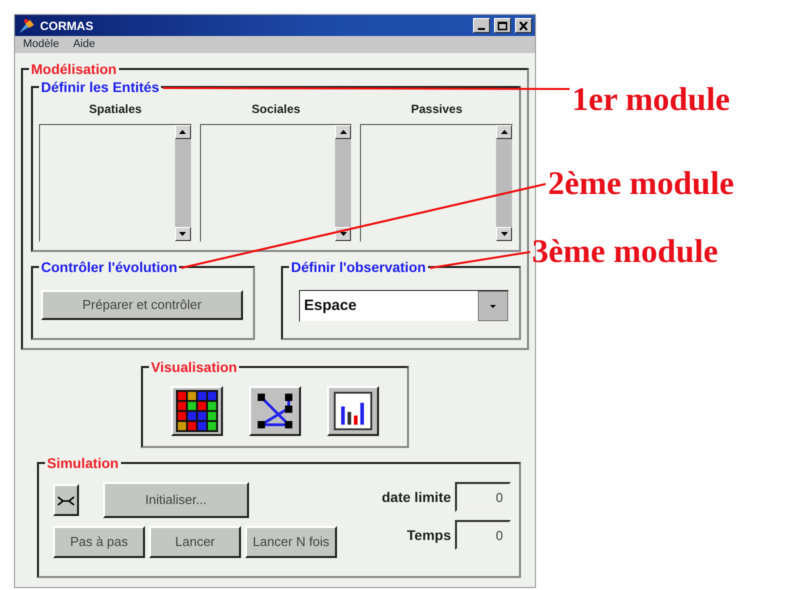  I want to click on dropdown-value: Espace, so click(330, 306).